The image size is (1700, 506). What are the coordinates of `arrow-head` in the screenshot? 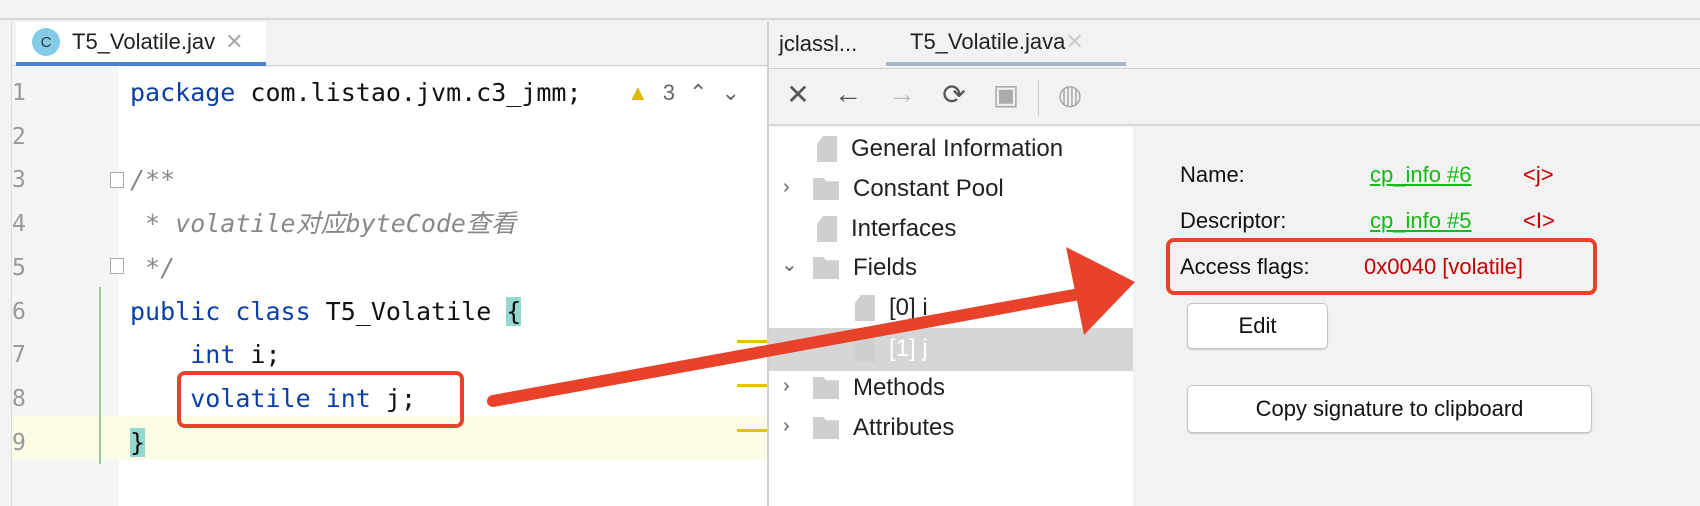 It's located at (1100, 291).